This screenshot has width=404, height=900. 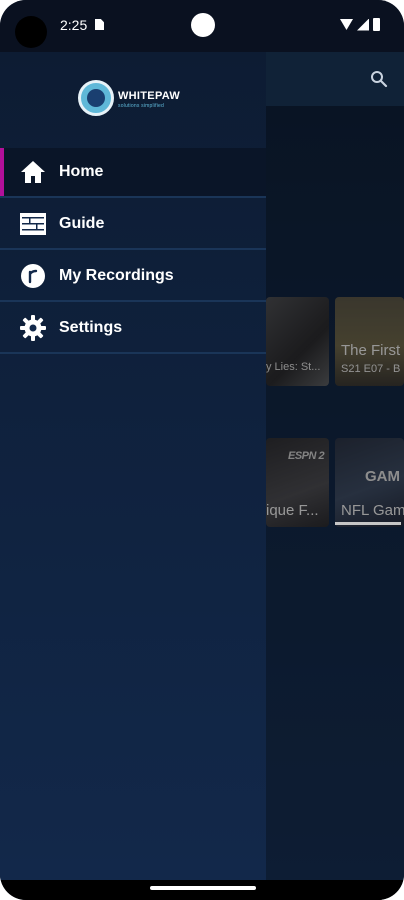 What do you see at coordinates (82, 223) in the screenshot?
I see `drawer-item-label: Guide` at bounding box center [82, 223].